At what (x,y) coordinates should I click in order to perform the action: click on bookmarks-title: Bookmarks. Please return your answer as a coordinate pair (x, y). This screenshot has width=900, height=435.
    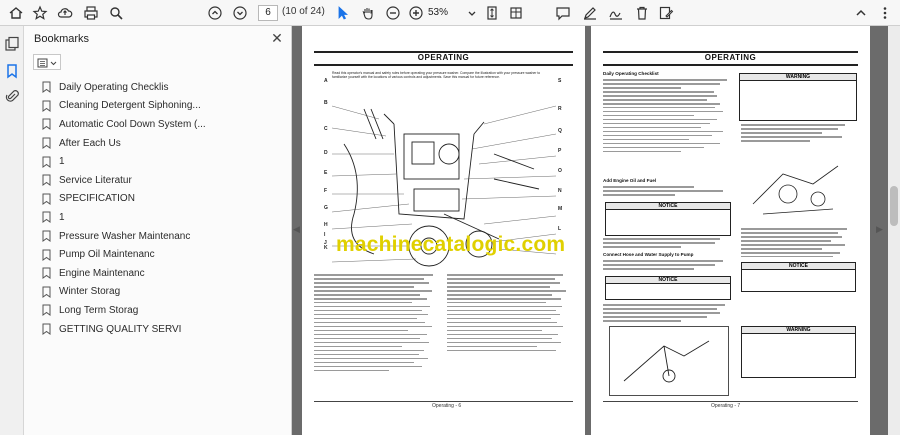
    Looking at the image, I should click on (62, 39).